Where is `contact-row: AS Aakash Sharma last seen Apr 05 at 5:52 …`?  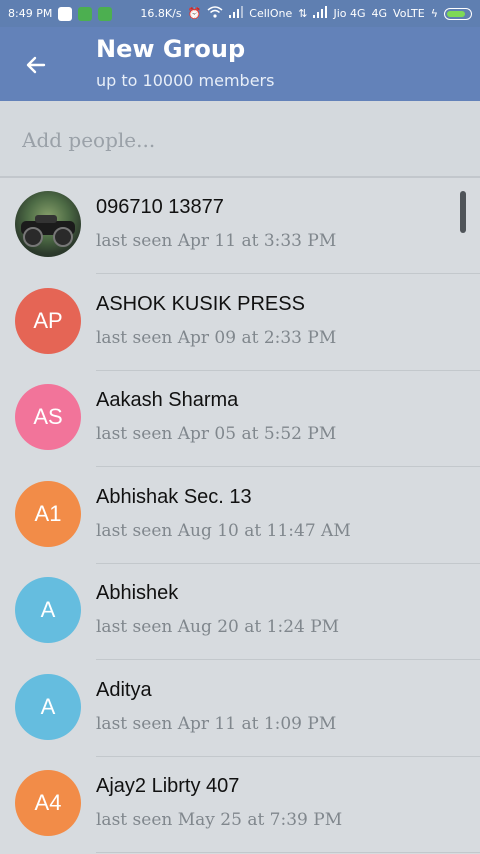
contact-row: AS Aakash Sharma last seen Apr 05 at 5:52 … is located at coordinates (240, 419).